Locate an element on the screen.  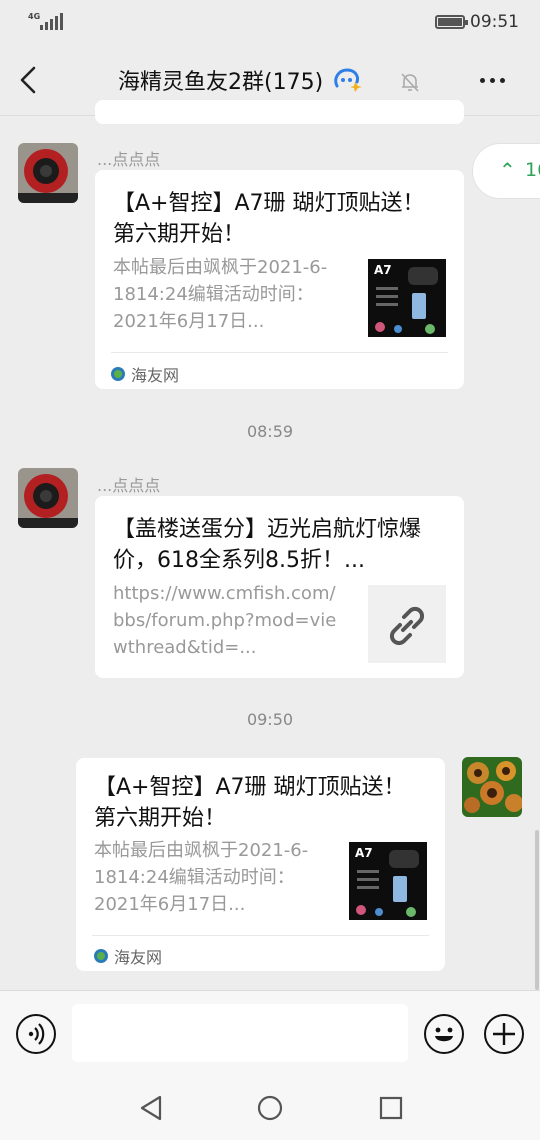
my-avatar is located at coordinates (492, 787).